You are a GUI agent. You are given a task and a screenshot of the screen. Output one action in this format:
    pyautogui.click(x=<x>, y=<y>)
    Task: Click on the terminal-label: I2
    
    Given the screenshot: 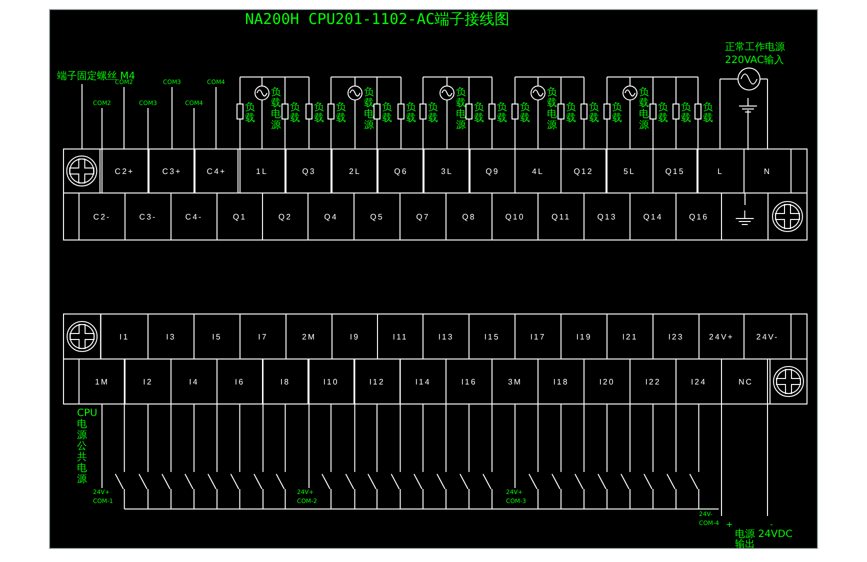 What is the action you would take?
    pyautogui.click(x=148, y=382)
    